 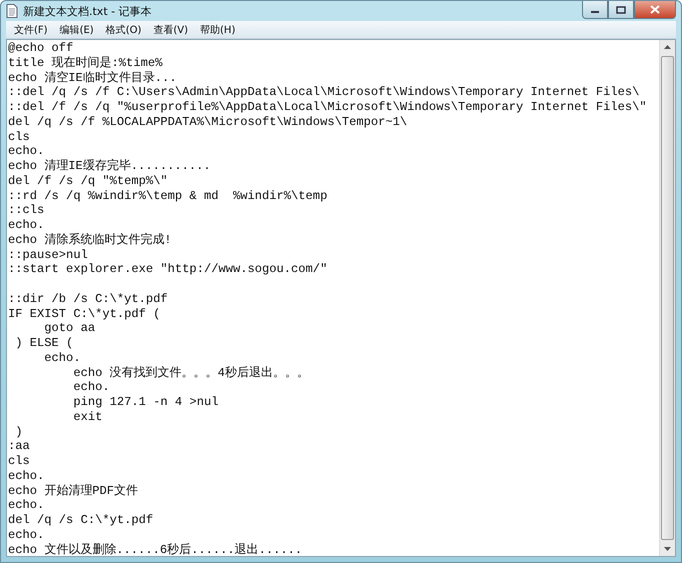 I want to click on scroll-thumb, so click(x=667, y=298).